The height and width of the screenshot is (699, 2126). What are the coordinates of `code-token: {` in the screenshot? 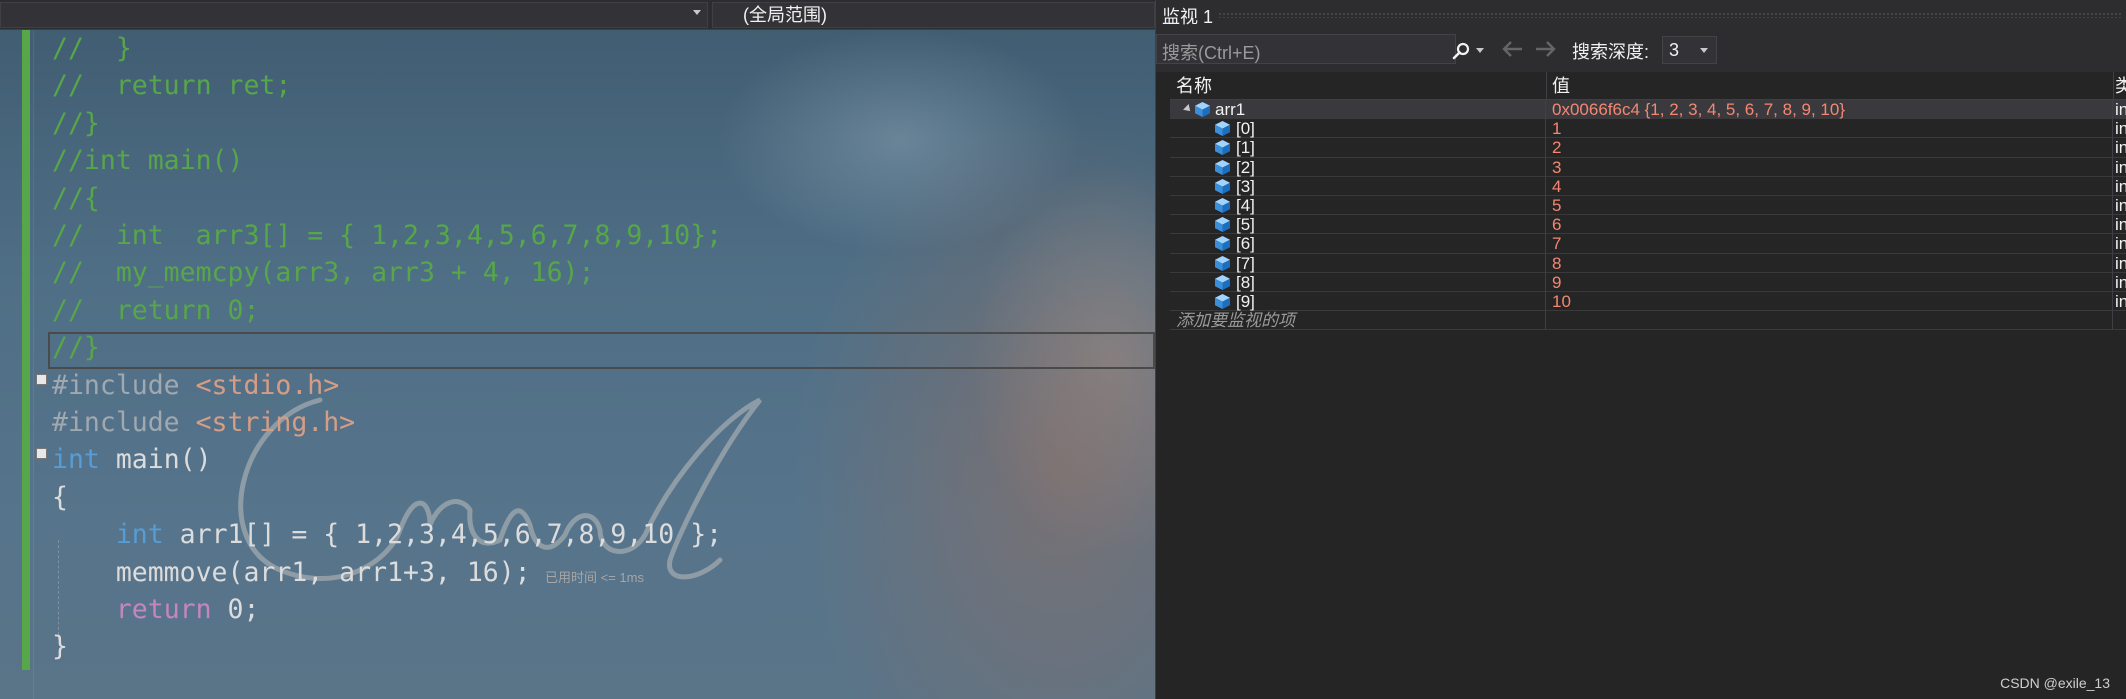 It's located at (60, 497).